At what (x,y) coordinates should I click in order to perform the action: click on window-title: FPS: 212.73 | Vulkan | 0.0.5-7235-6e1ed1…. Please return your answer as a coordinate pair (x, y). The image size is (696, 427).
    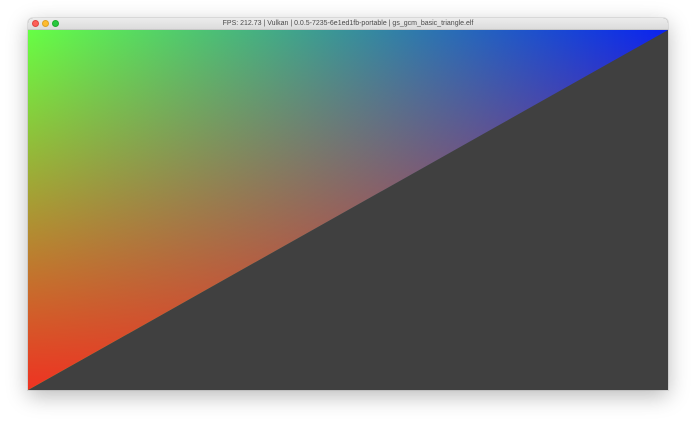
    Looking at the image, I should click on (348, 23).